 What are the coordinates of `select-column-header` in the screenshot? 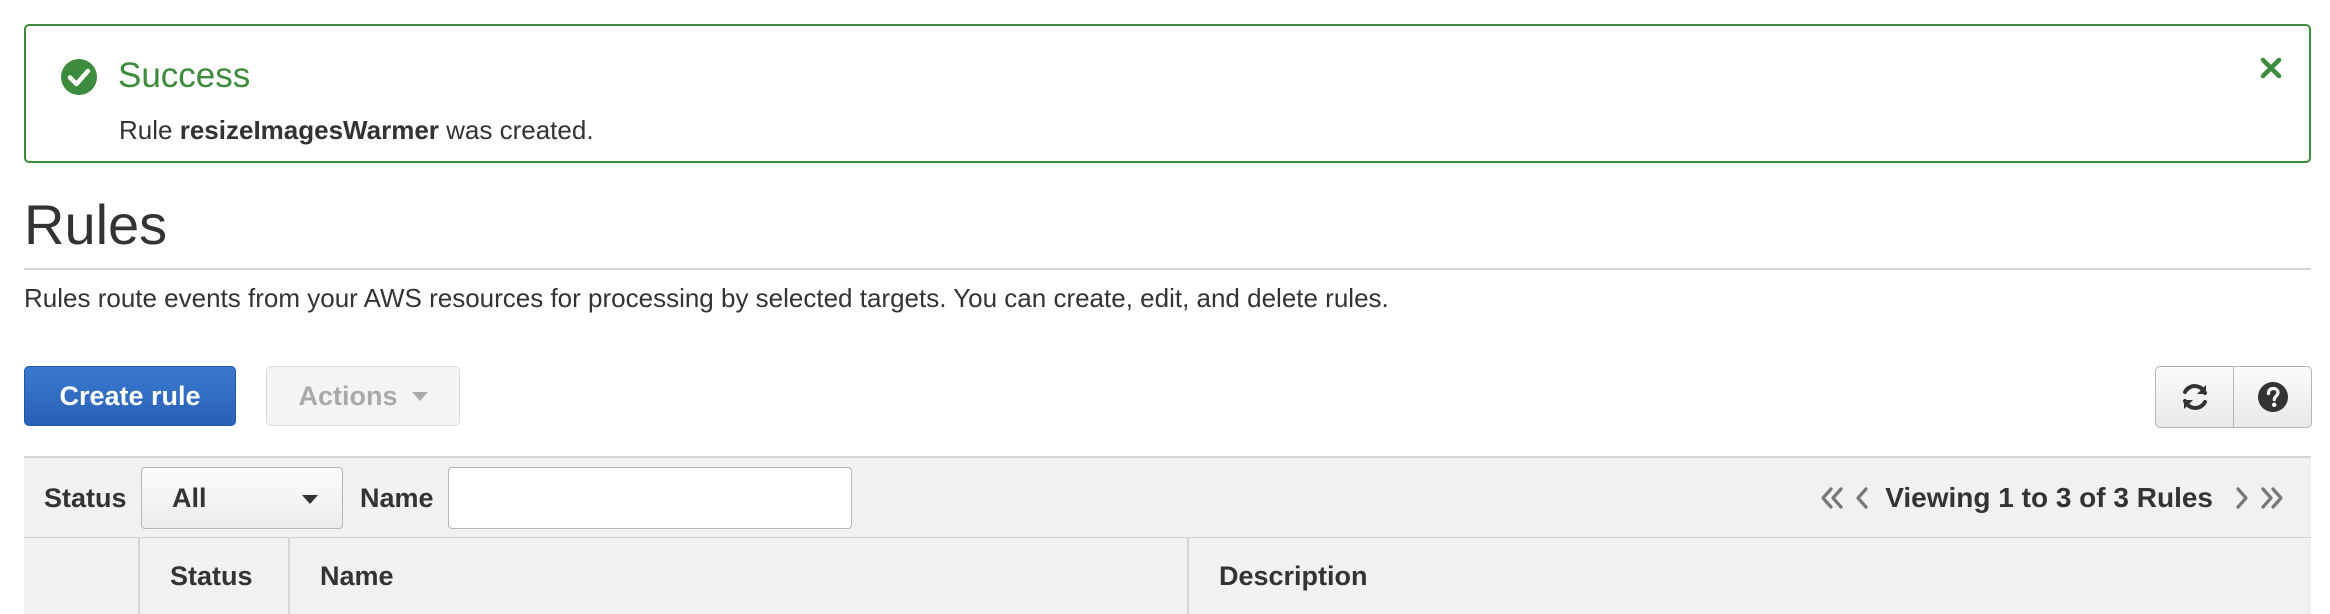 It's located at (81, 576).